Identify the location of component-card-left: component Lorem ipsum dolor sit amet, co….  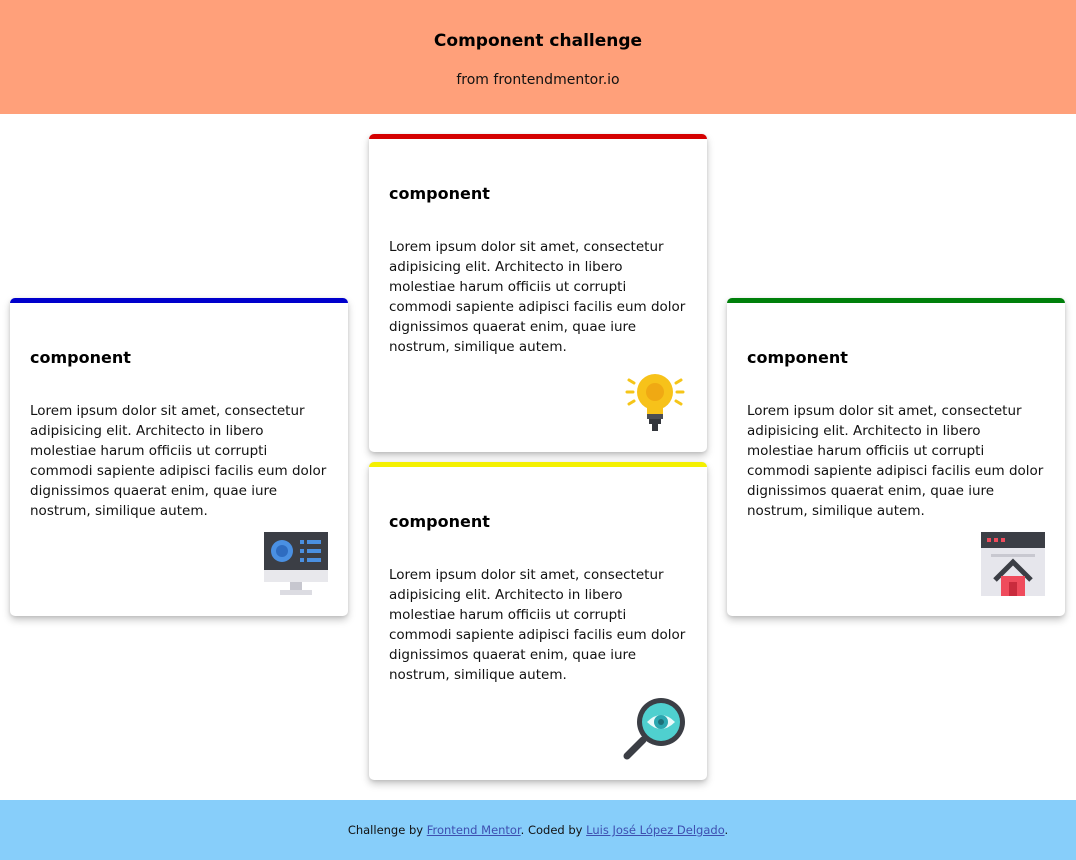
(179, 457).